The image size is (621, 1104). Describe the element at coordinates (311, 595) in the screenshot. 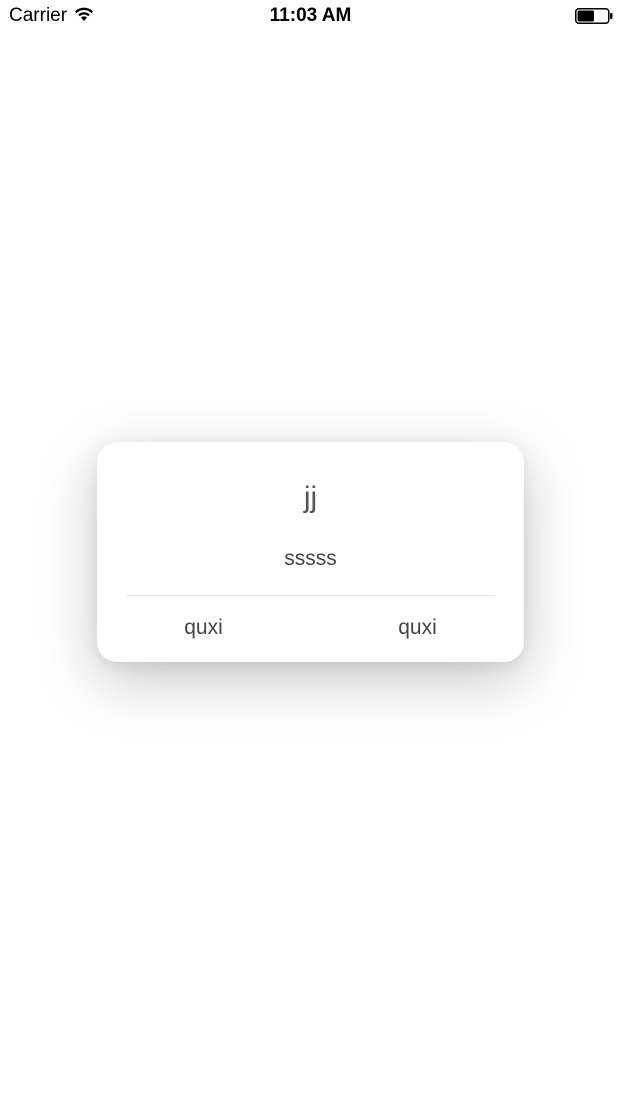

I see `dialog-divider` at that location.